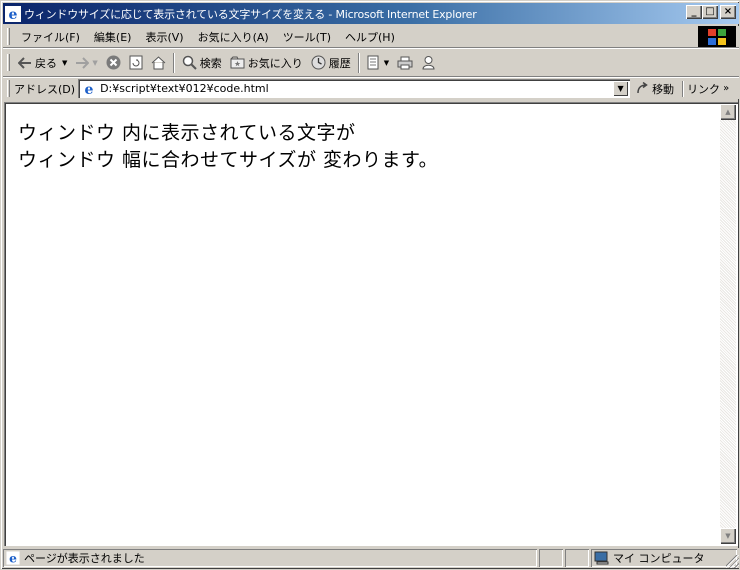 The height and width of the screenshot is (570, 740). I want to click on home-icon, so click(158, 62).